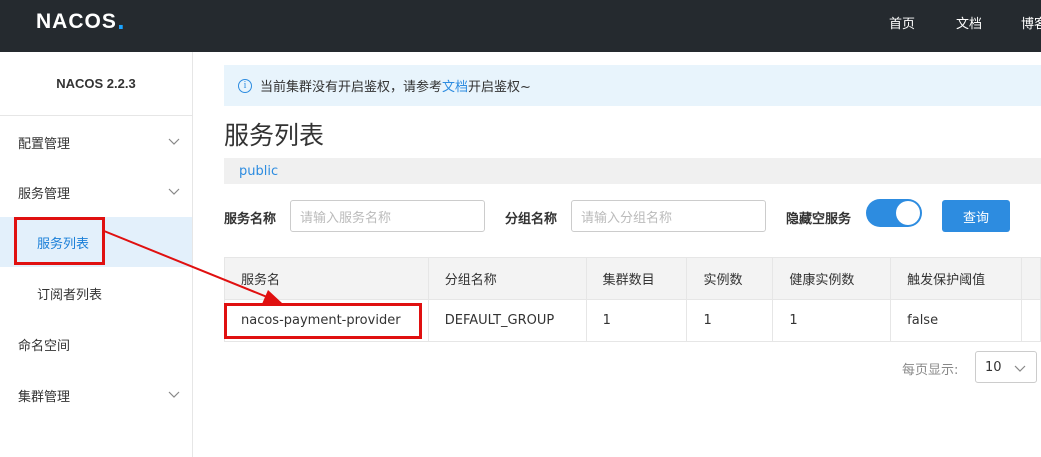 The image size is (1041, 457). I want to click on sidebar-item-label: 集群管理, so click(44, 397).